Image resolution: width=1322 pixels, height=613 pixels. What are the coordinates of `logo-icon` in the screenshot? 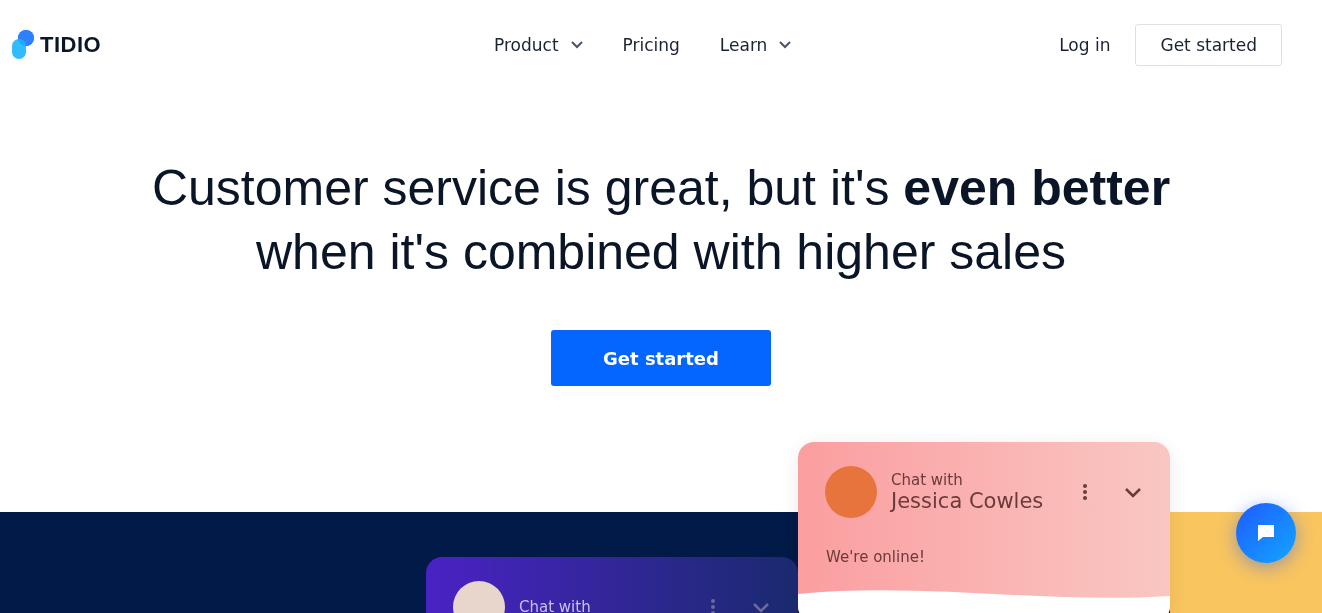 It's located at (23, 45).